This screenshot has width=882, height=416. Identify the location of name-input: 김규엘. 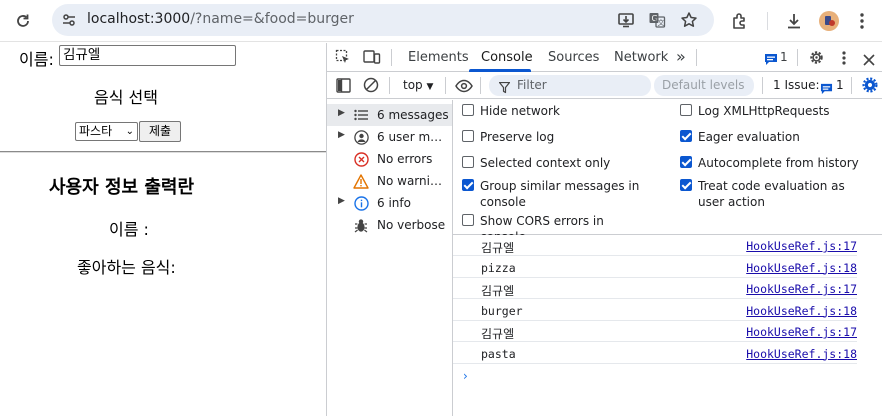
(147, 55).